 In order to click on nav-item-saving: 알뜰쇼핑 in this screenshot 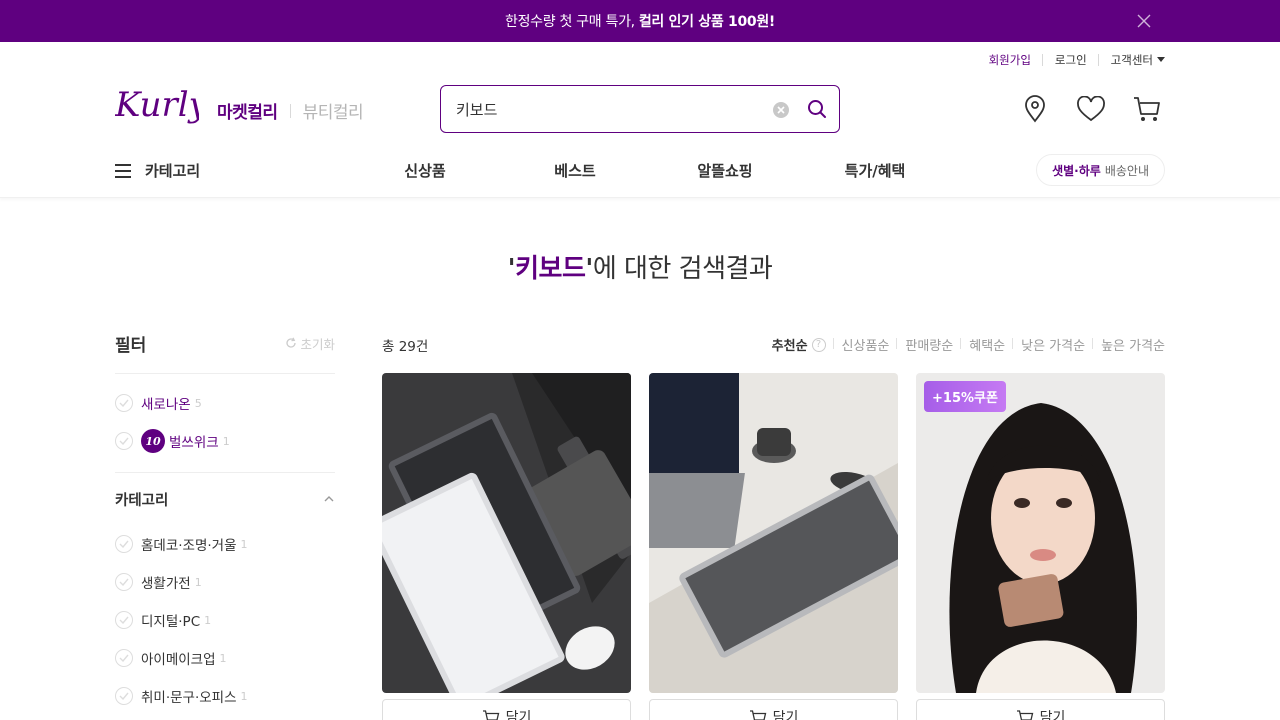, I will do `click(725, 170)`.